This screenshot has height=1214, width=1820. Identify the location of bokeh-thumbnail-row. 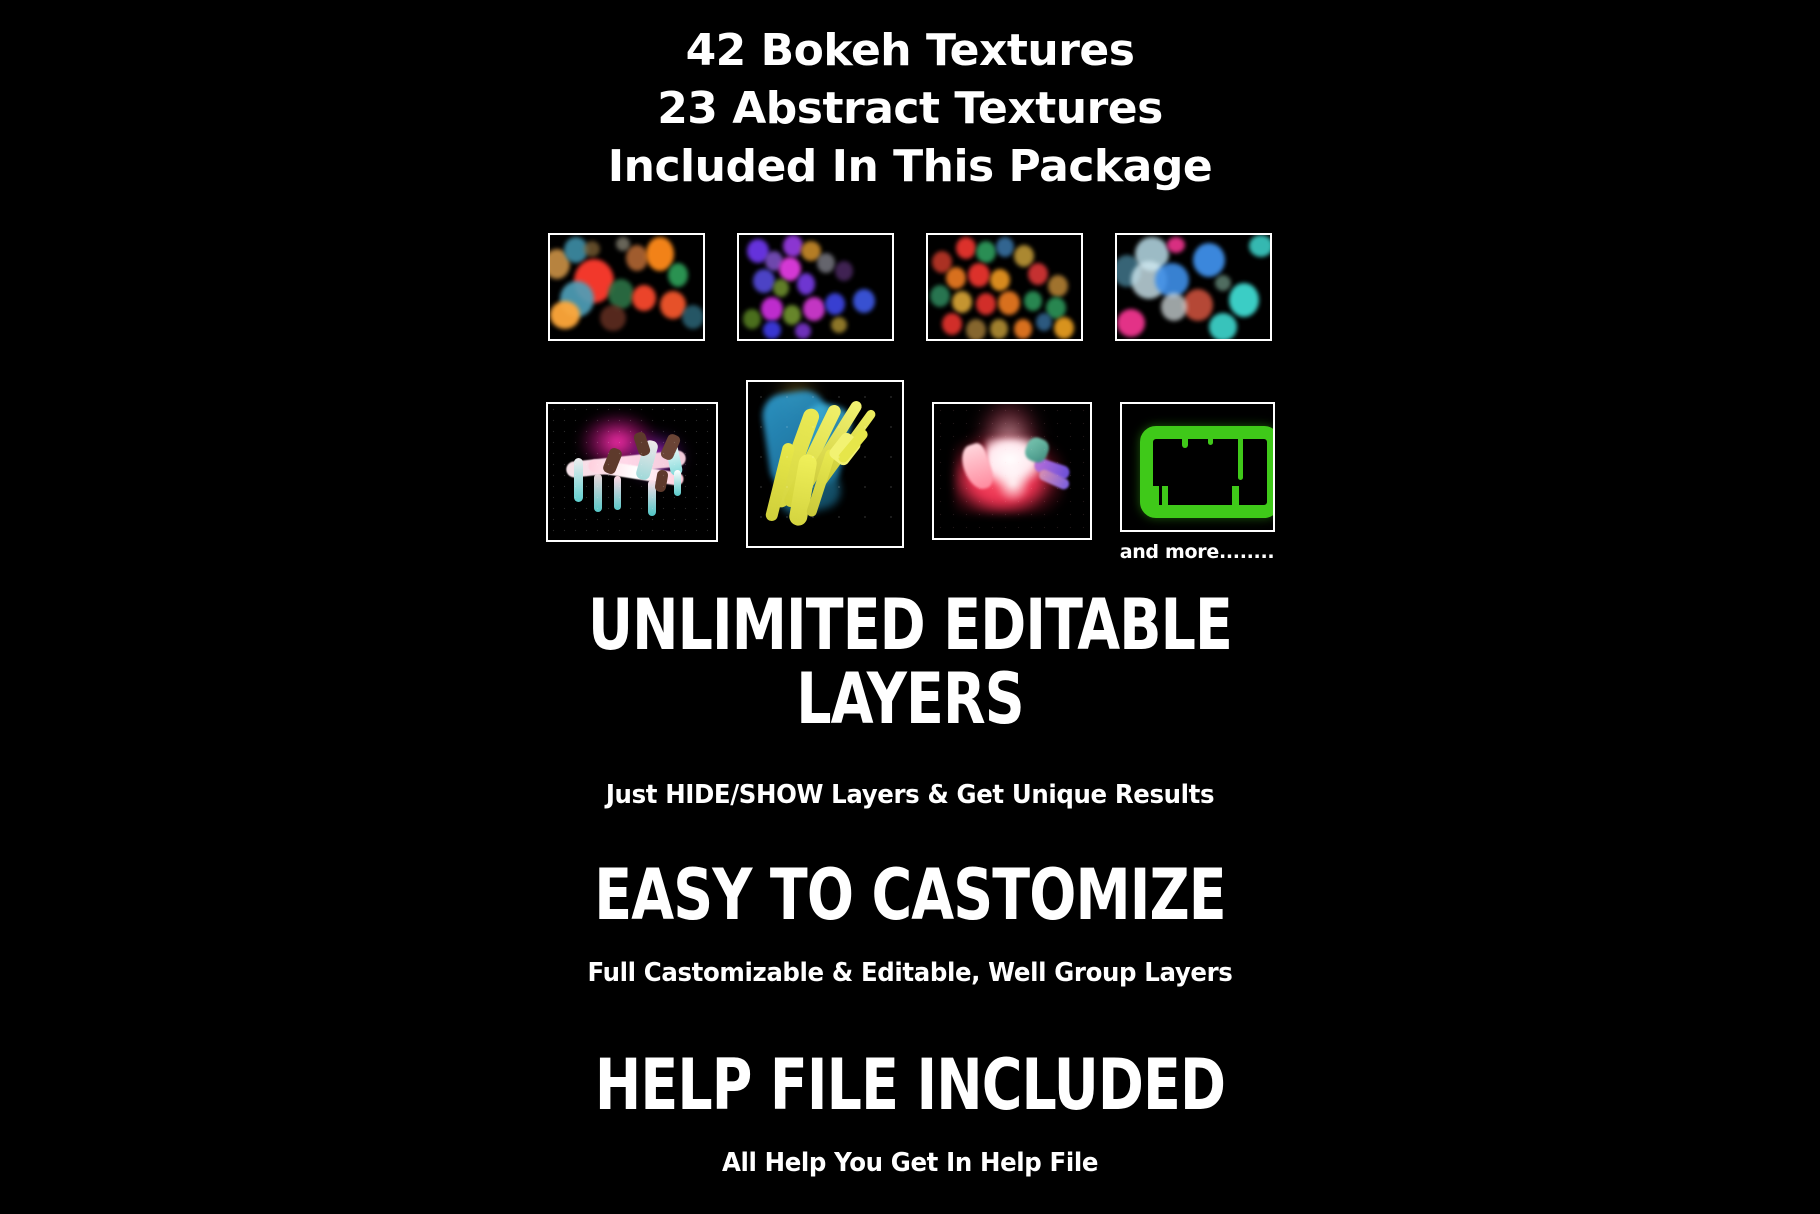
(910, 287).